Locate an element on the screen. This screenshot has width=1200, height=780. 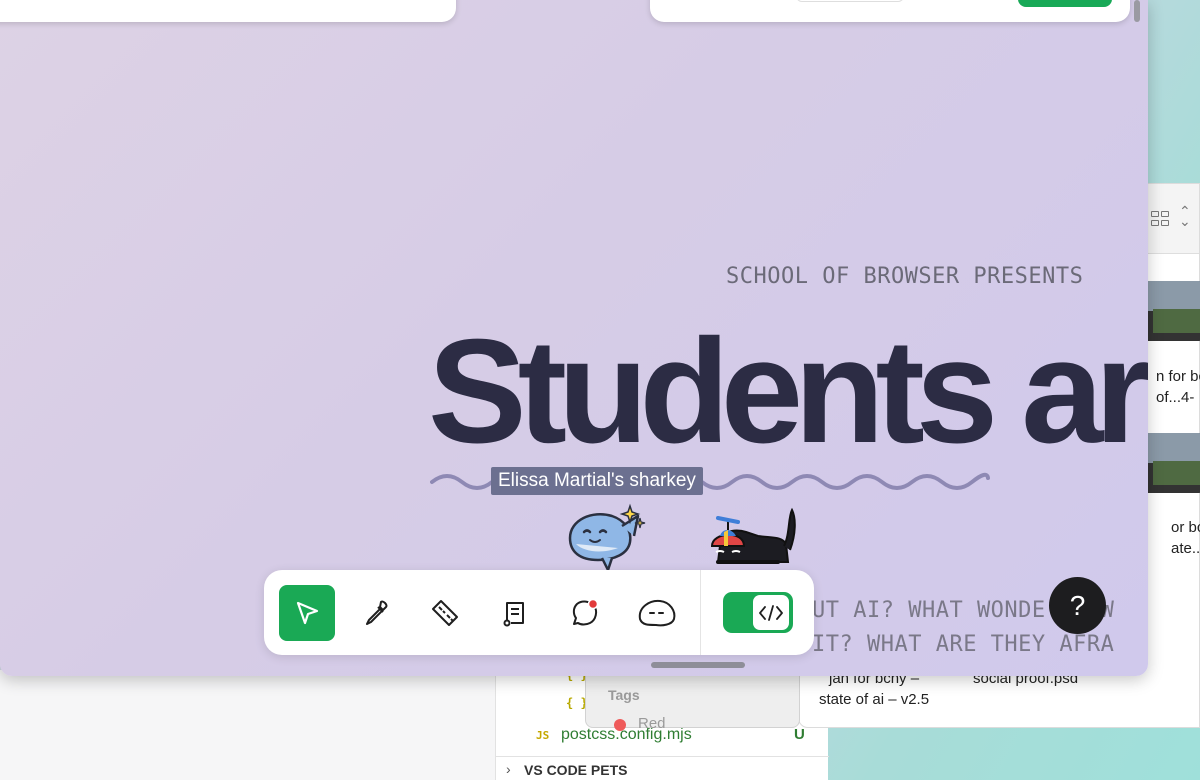
code-view-toggle is located at coordinates (758, 612).